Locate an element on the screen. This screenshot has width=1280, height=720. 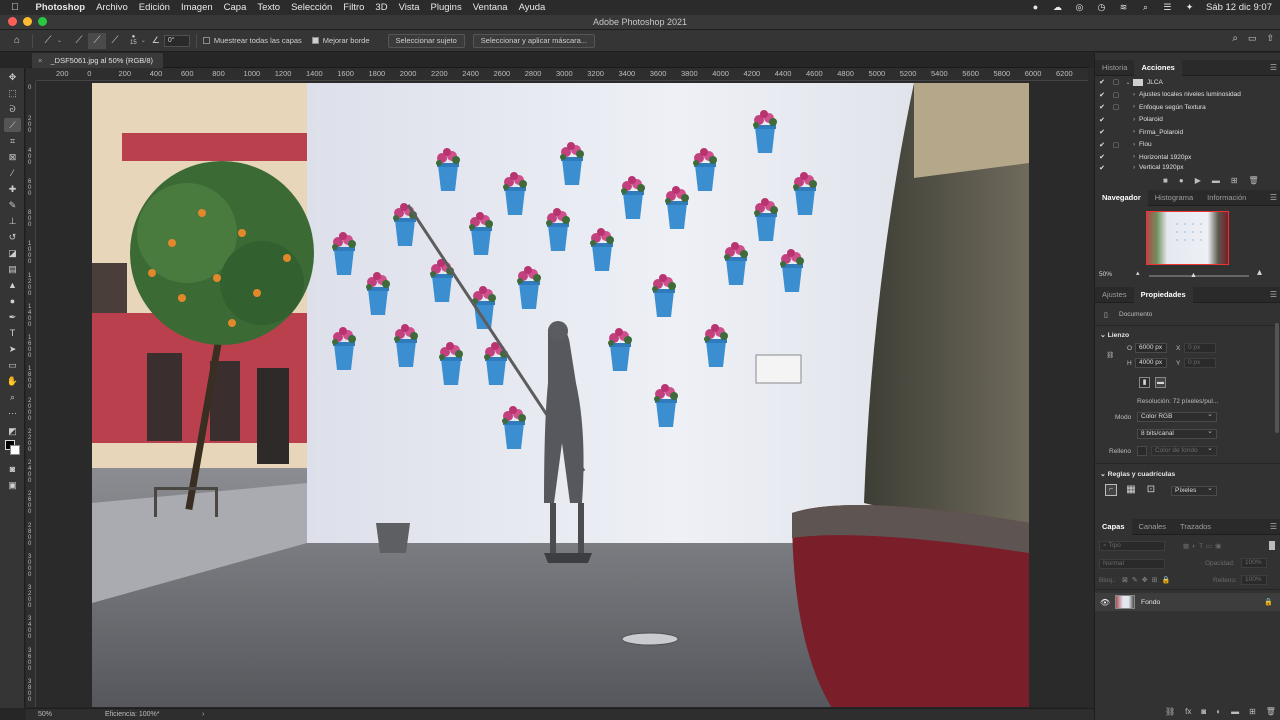
tab-acciones: Acciones is located at coordinates (1158, 67).